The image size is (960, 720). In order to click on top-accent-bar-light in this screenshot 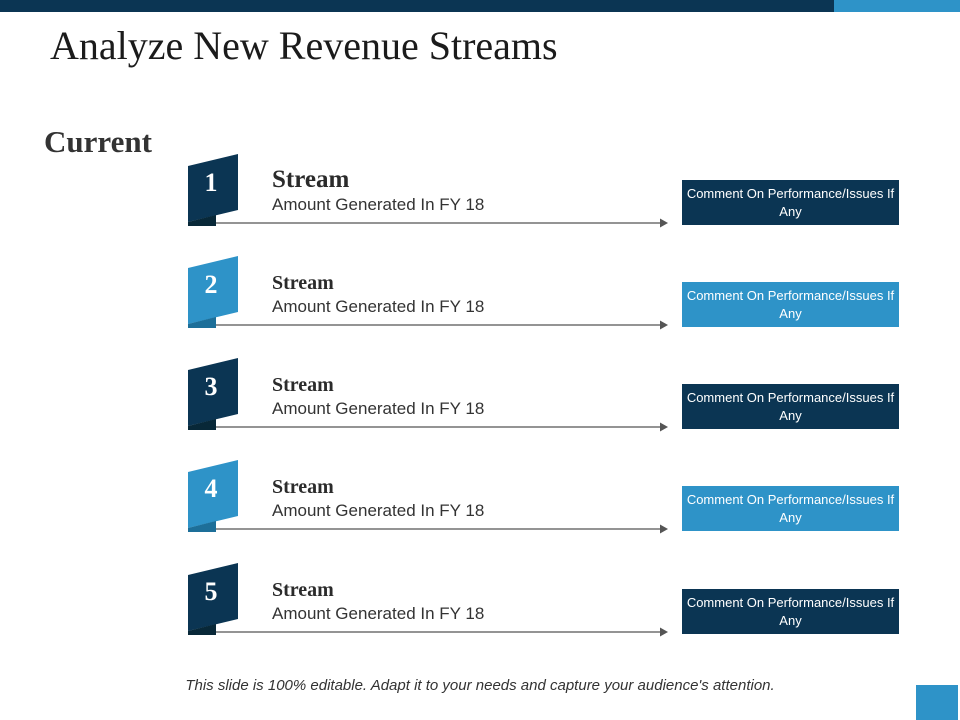, I will do `click(897, 6)`.